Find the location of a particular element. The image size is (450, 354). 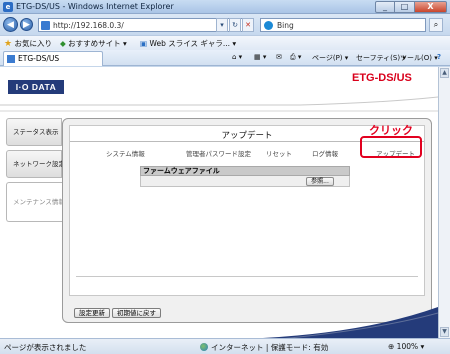

sidebar-item-network: ネットワーク設定 is located at coordinates (35, 164).